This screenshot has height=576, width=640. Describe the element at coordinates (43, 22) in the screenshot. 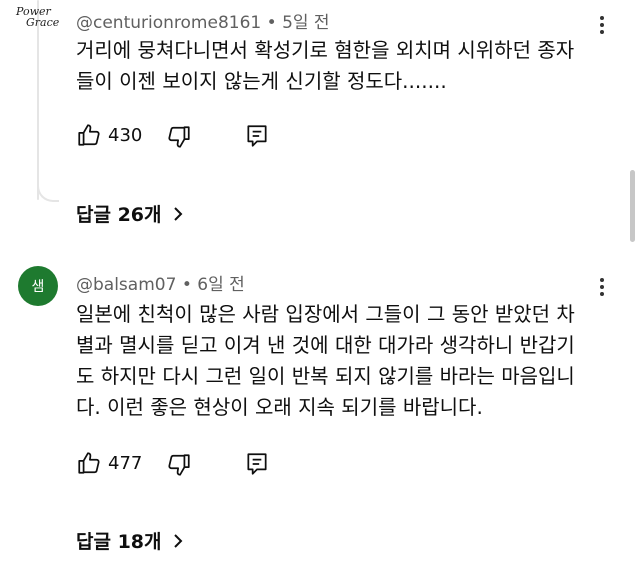

I see `avatar-logo-text: Grace` at that location.